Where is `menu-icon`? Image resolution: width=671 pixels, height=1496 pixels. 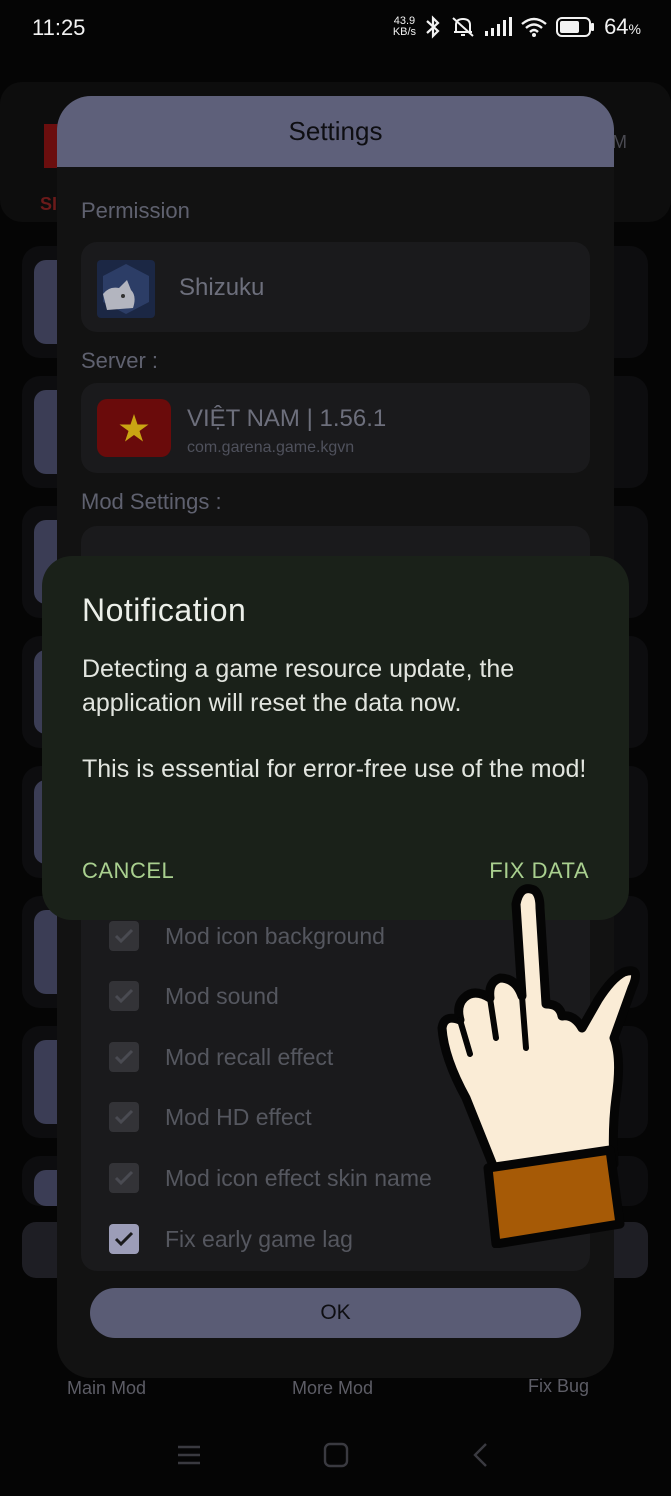 menu-icon is located at coordinates (189, 1457).